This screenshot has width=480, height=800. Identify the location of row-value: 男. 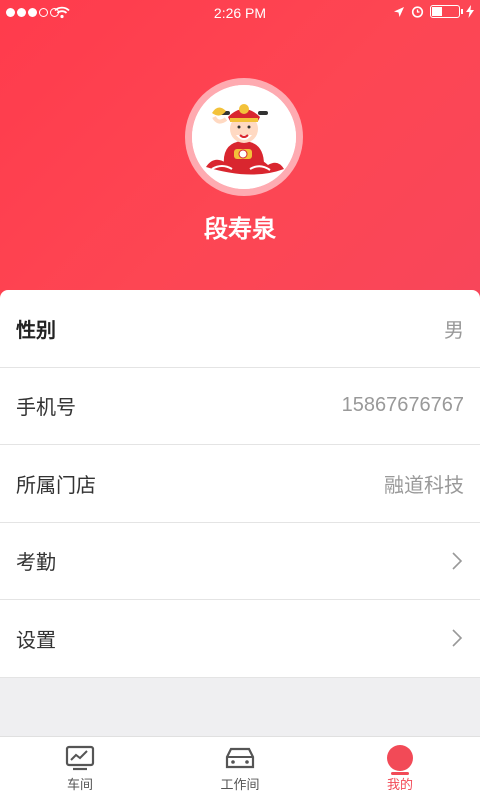
(454, 330).